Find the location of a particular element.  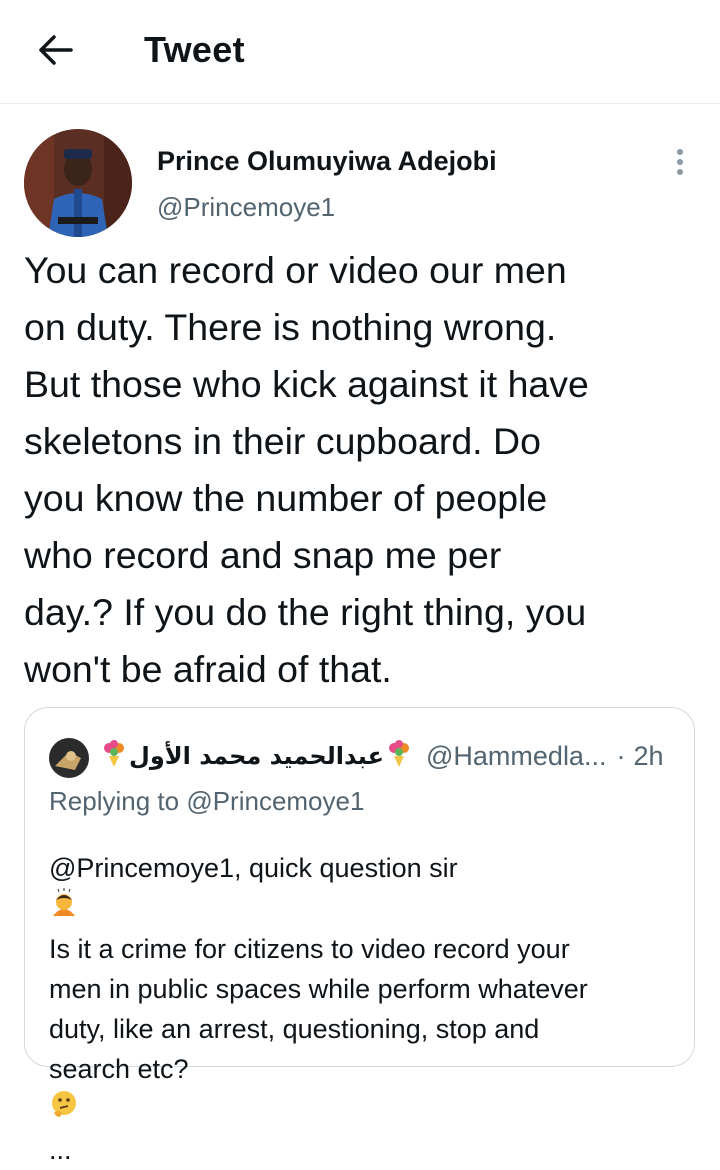

tweet-text-line: But those who kick against it have is located at coordinates (306, 384).